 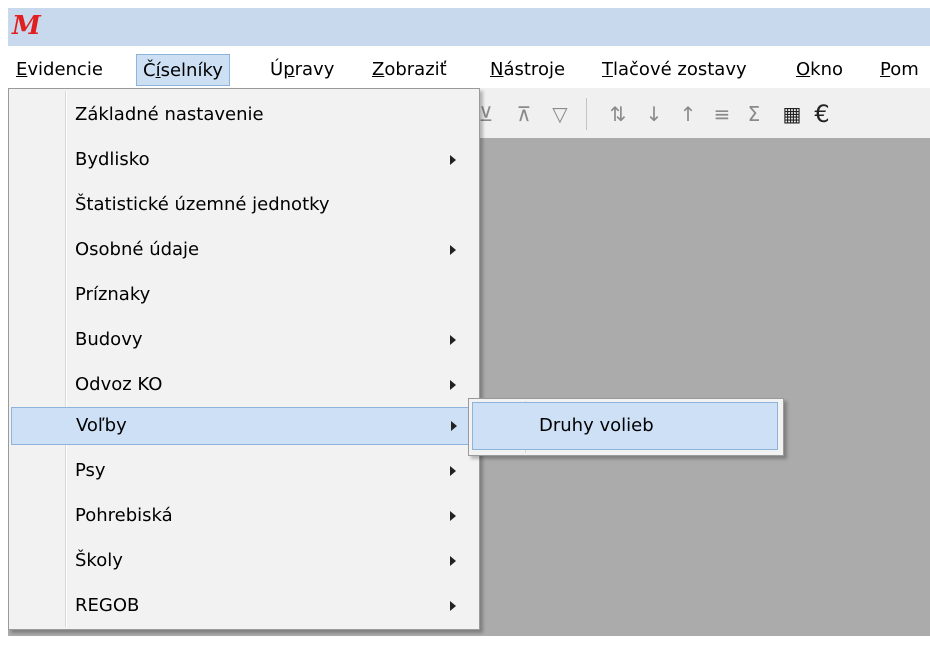 I want to click on toolbar-separator, so click(x=586, y=114).